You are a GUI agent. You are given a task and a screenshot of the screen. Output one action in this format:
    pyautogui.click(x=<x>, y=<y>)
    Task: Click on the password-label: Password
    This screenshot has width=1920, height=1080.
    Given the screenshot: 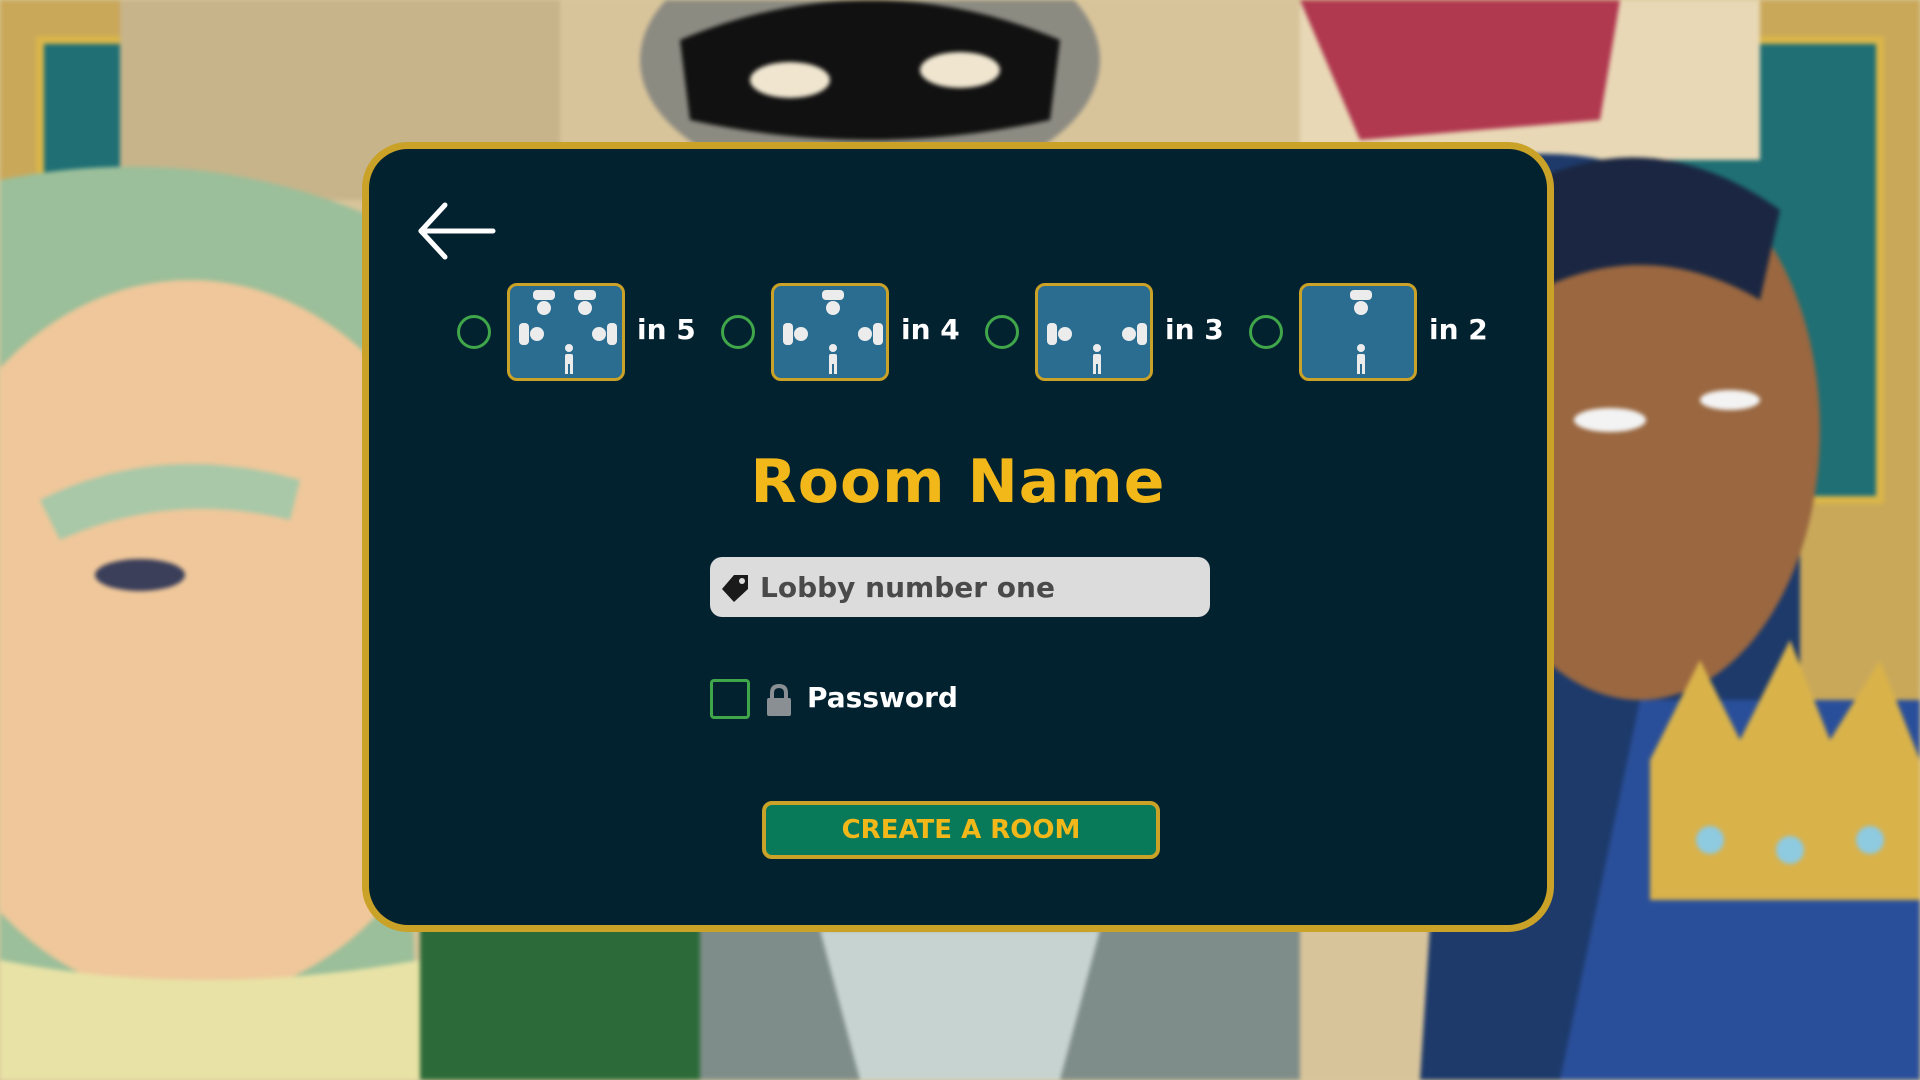 What is the action you would take?
    pyautogui.click(x=882, y=697)
    